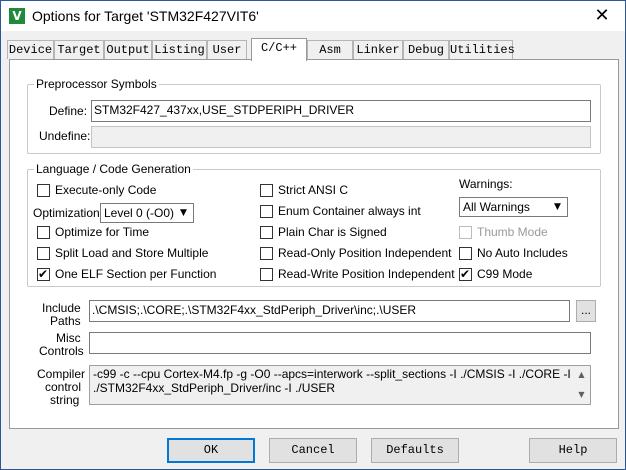 Image resolution: width=626 pixels, height=470 pixels. I want to click on preprocessor-group-label: Preprocessor Symbols, so click(96, 84).